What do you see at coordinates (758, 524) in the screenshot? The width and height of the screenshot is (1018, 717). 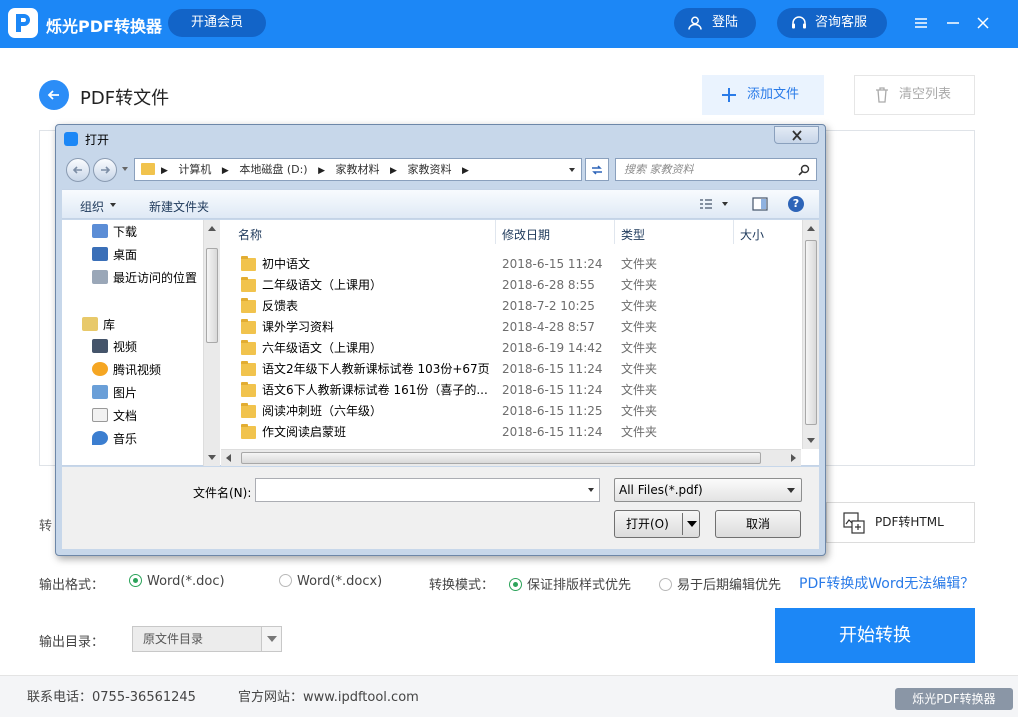 I see `cancel-button: 取消` at bounding box center [758, 524].